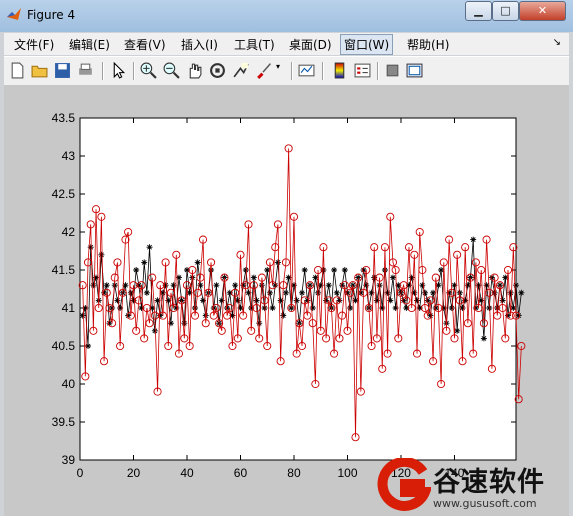 This screenshot has width=573, height=516. What do you see at coordinates (17, 70) in the screenshot?
I see `new-file-icon` at bounding box center [17, 70].